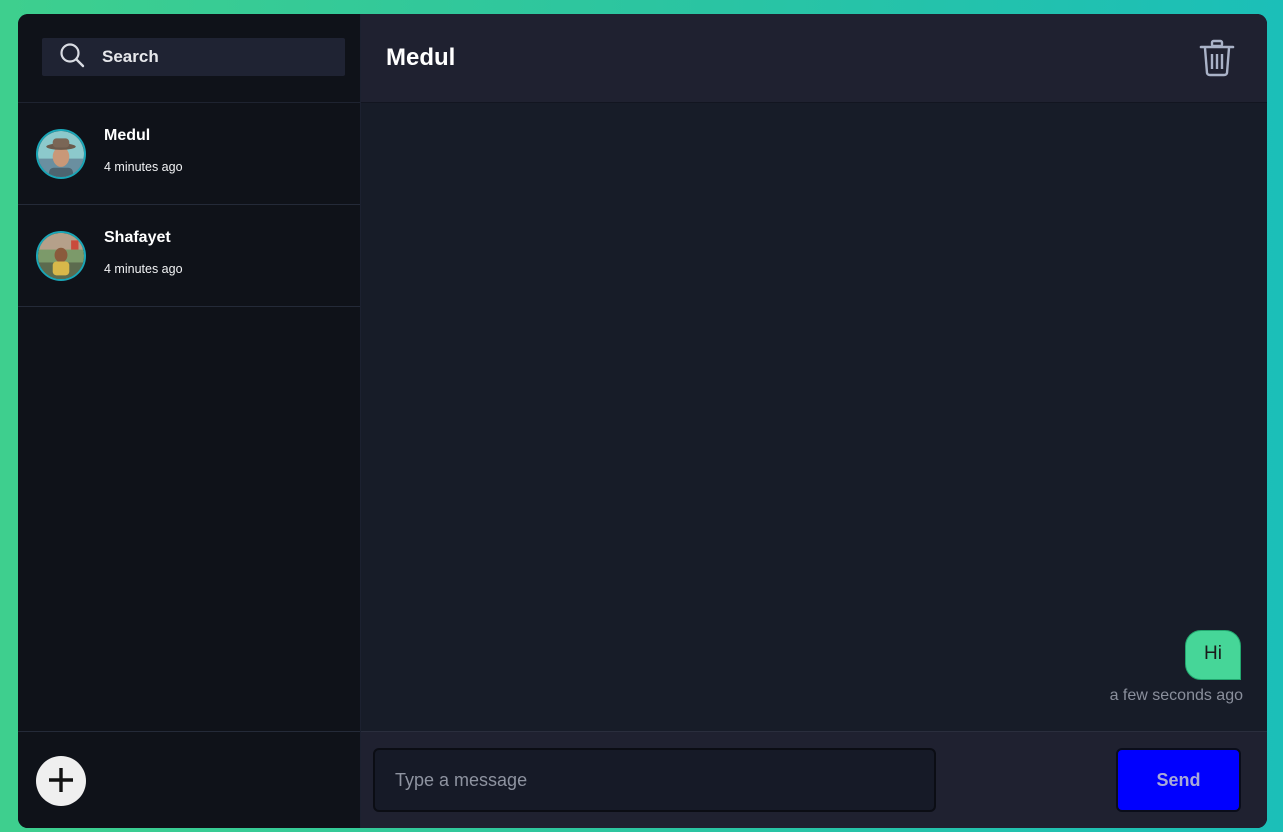  What do you see at coordinates (189, 154) in the screenshot?
I see `contact-item-medul: Medul 4 minutes ago` at bounding box center [189, 154].